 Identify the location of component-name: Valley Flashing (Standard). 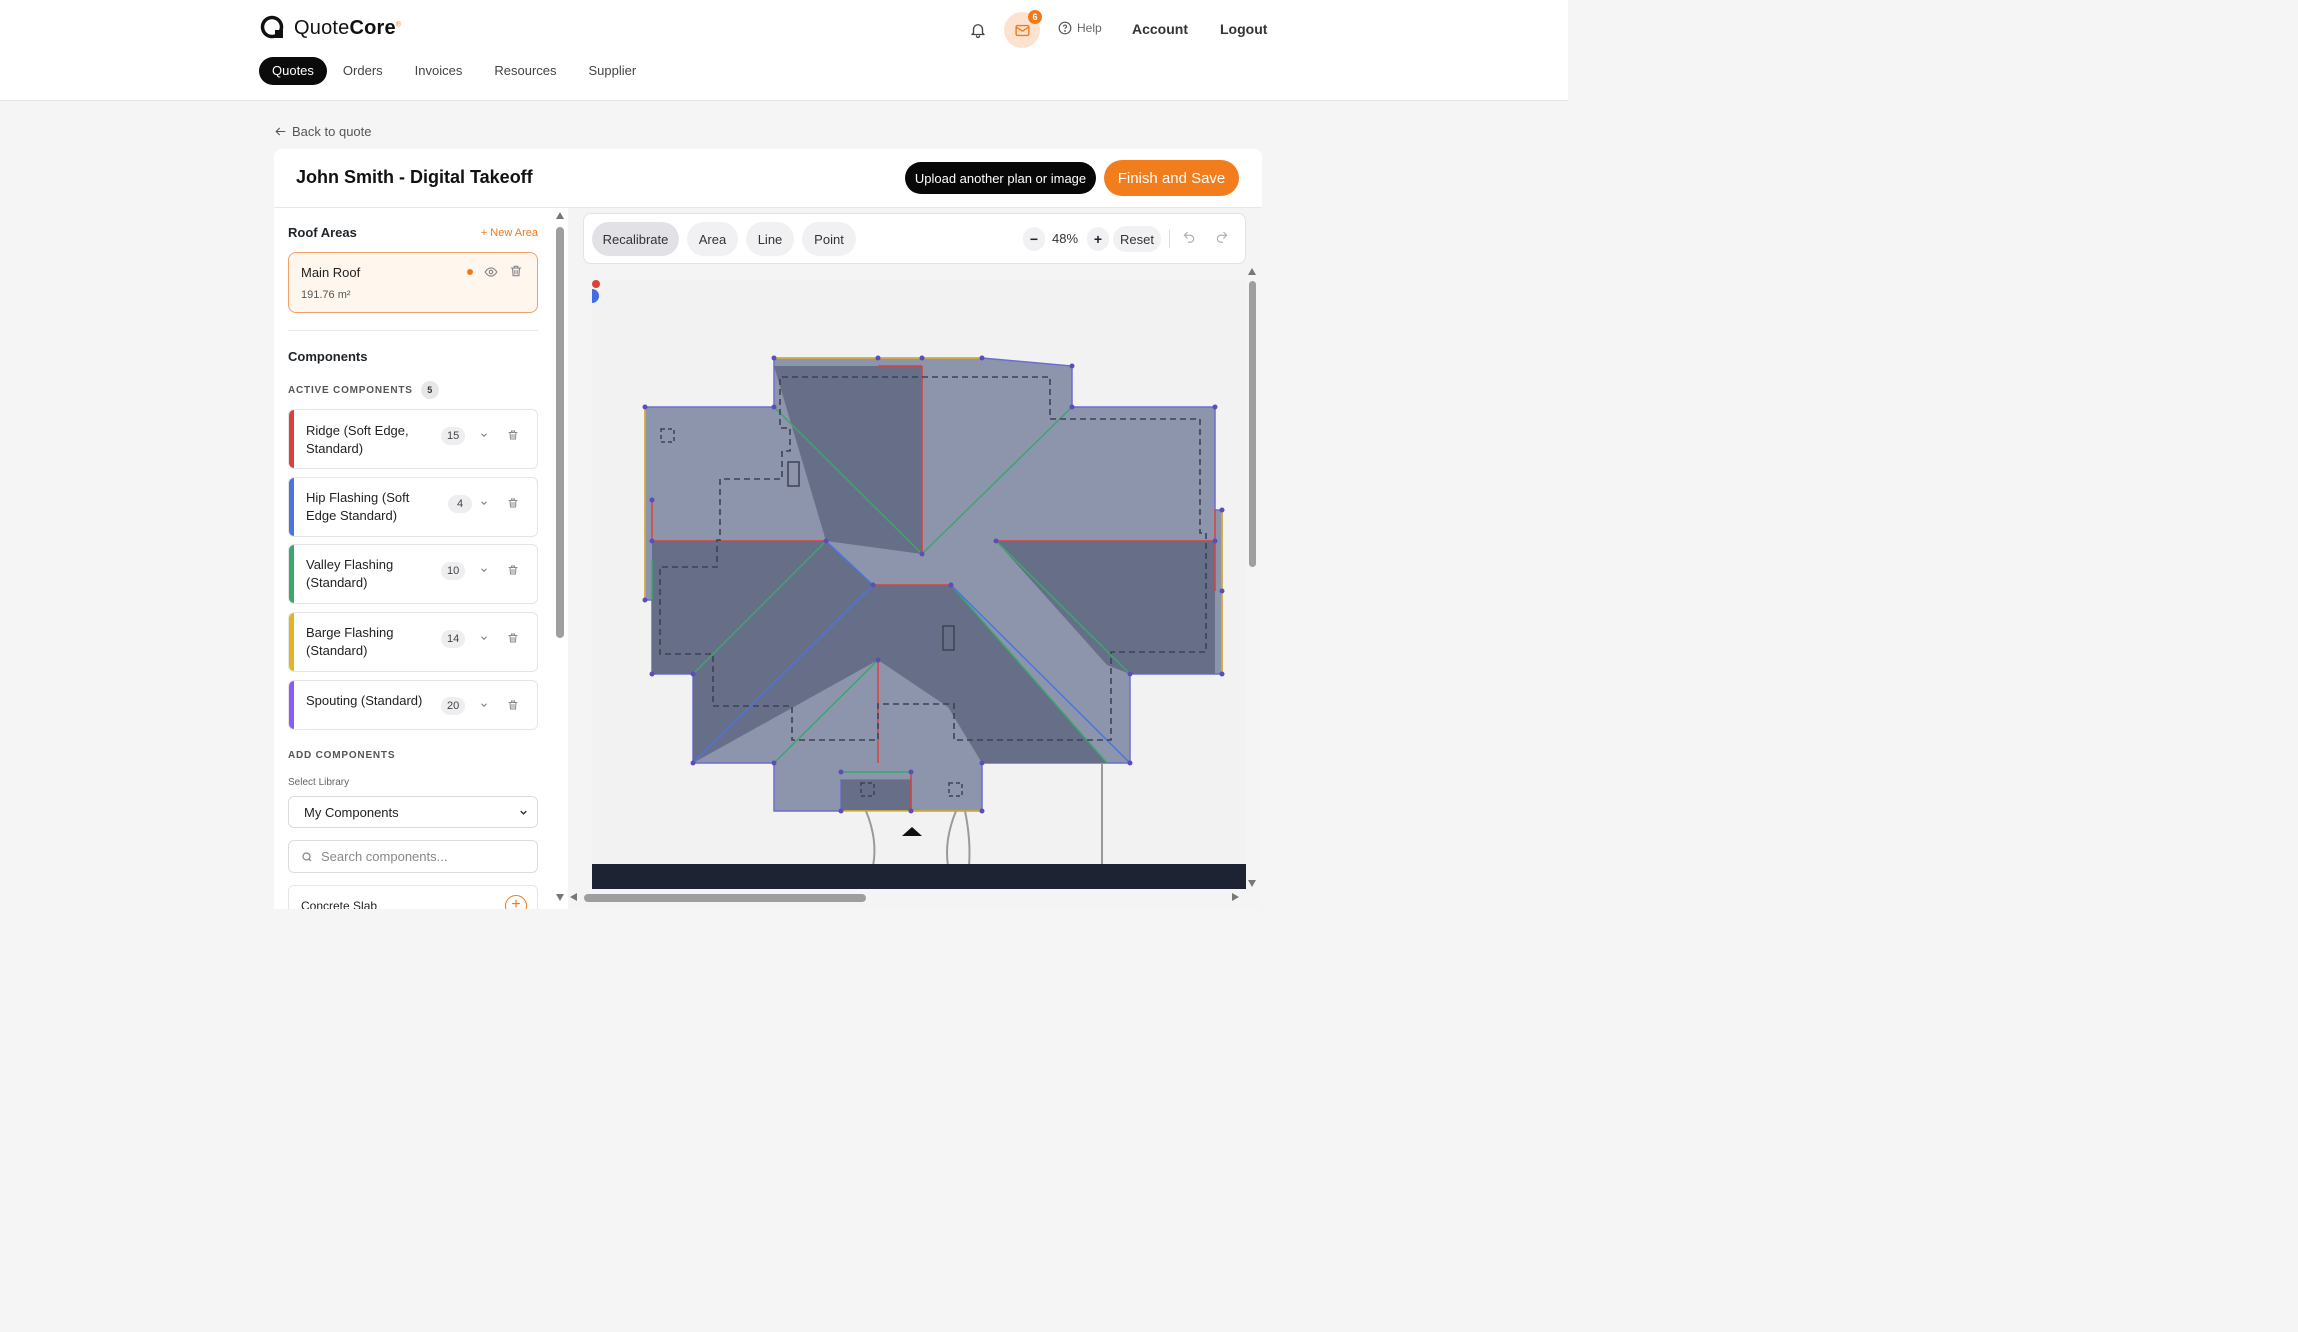
(350, 573).